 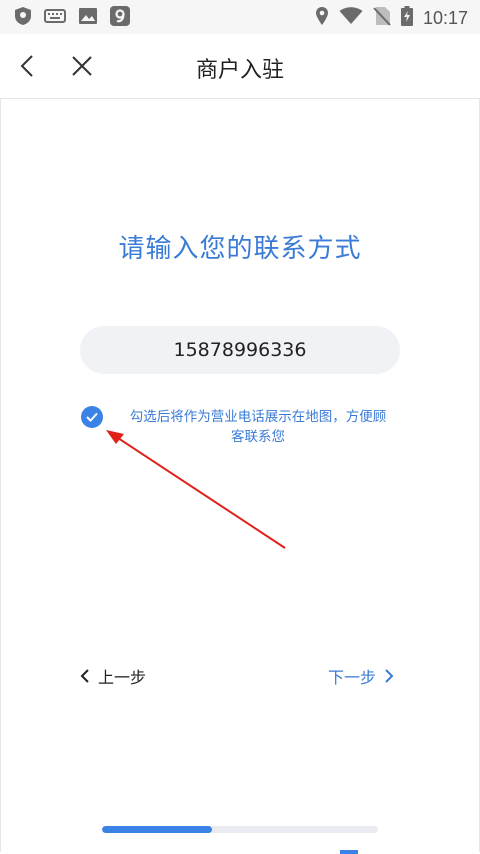 What do you see at coordinates (349, 852) in the screenshot?
I see `bottom-indicator` at bounding box center [349, 852].